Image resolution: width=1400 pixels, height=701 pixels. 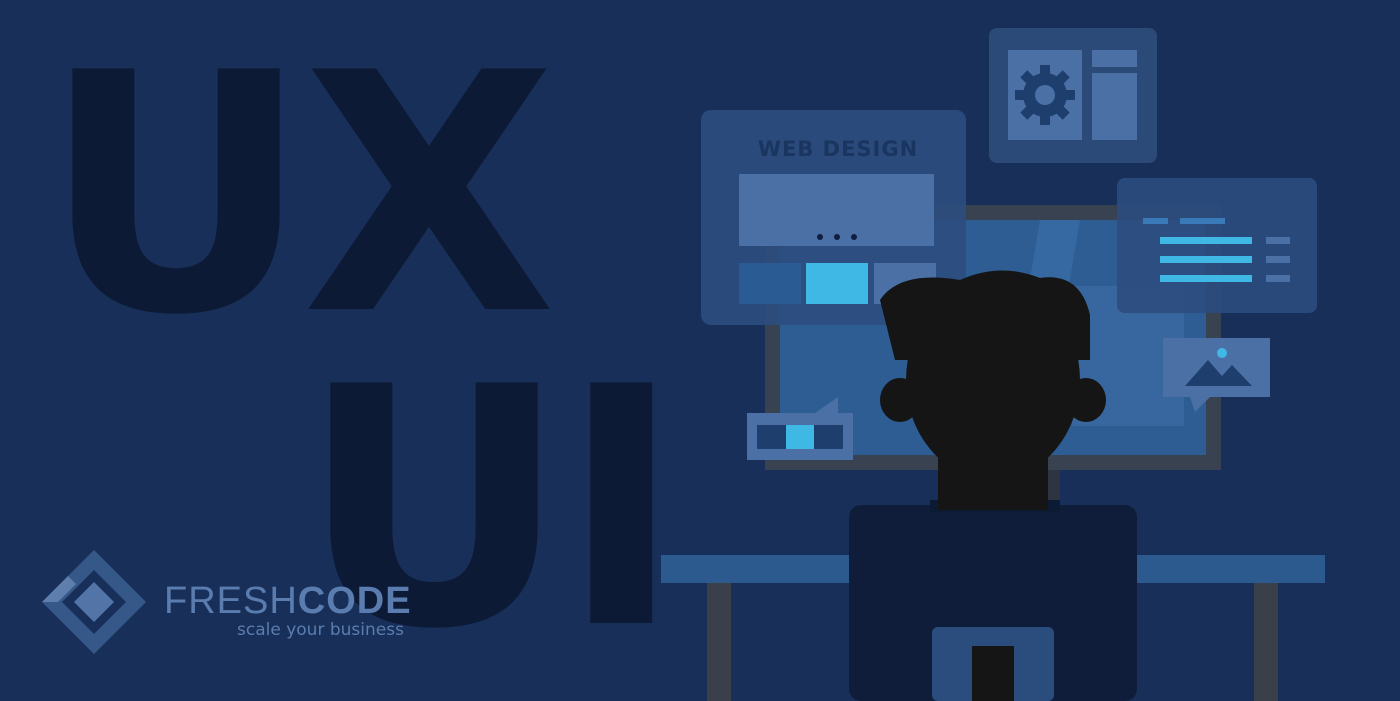 I want to click on logo-tagline: scale your business, so click(x=320, y=630).